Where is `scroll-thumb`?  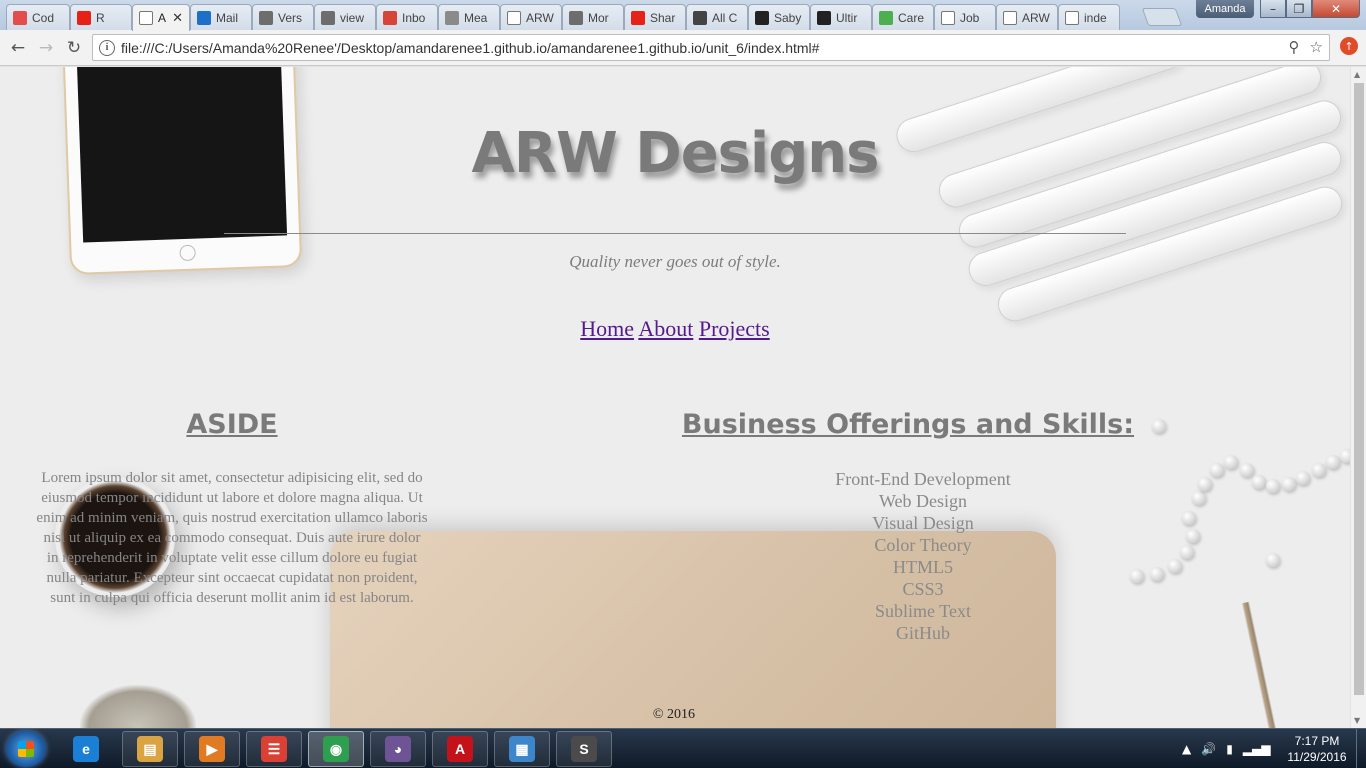
scroll-thumb is located at coordinates (1359, 389).